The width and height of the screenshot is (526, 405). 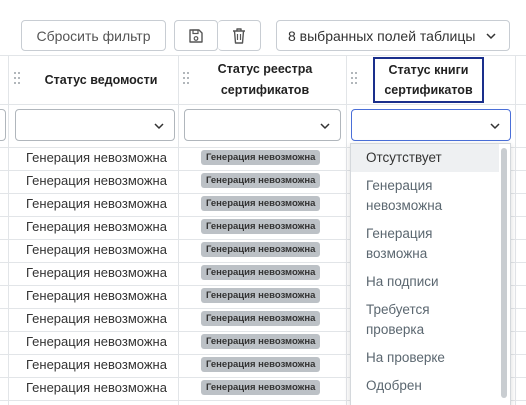 I want to click on dropdown-scrollbar, so click(x=504, y=273).